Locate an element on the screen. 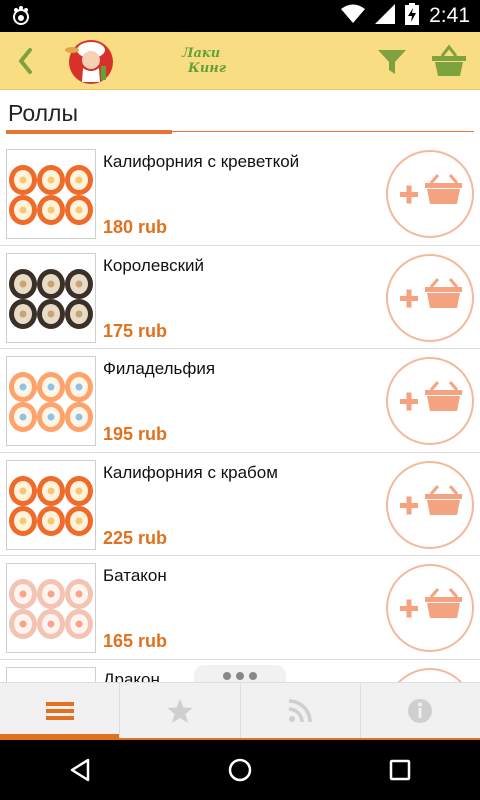  chef-logo-icon is located at coordinates (89, 62).